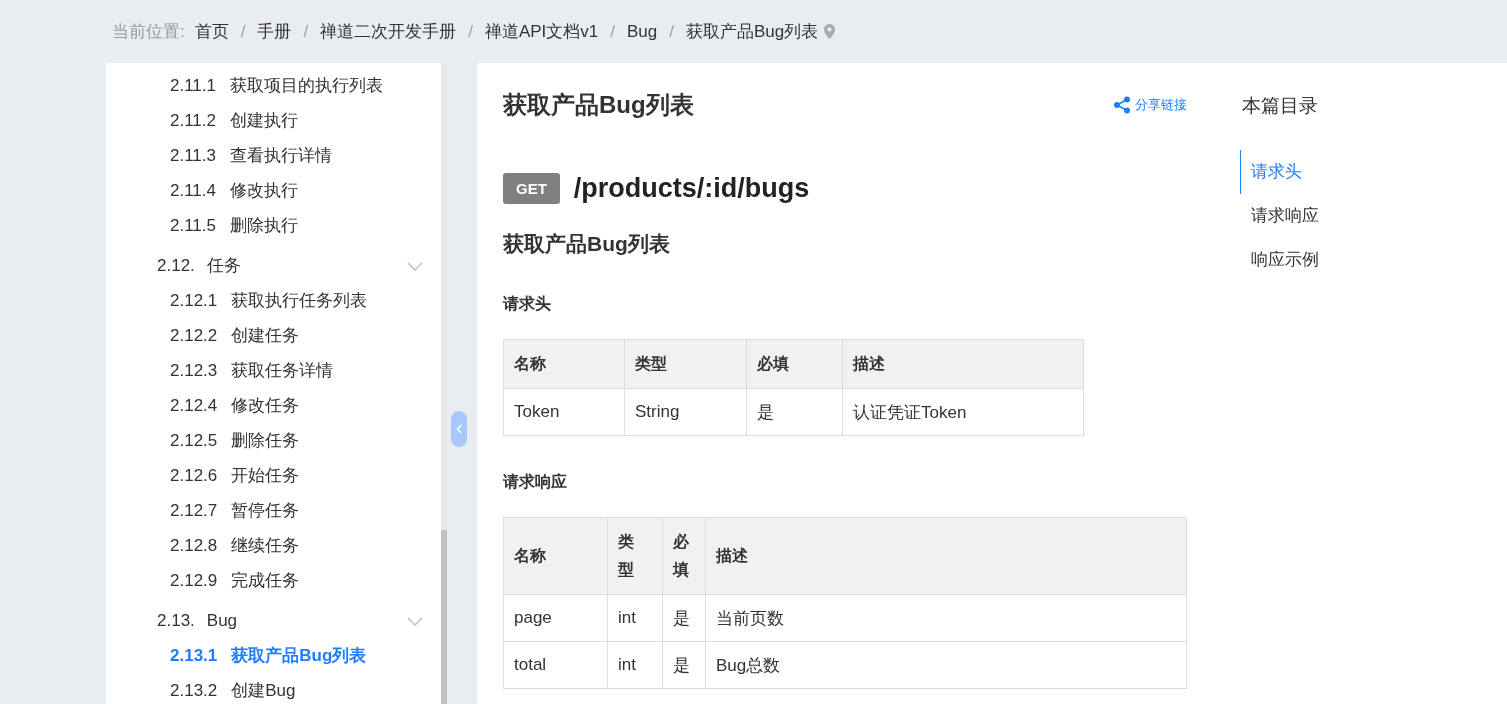  Describe the element at coordinates (273, 85) in the screenshot. I see `sidebar-item: 2.11.1 获取项目的执行列表` at that location.